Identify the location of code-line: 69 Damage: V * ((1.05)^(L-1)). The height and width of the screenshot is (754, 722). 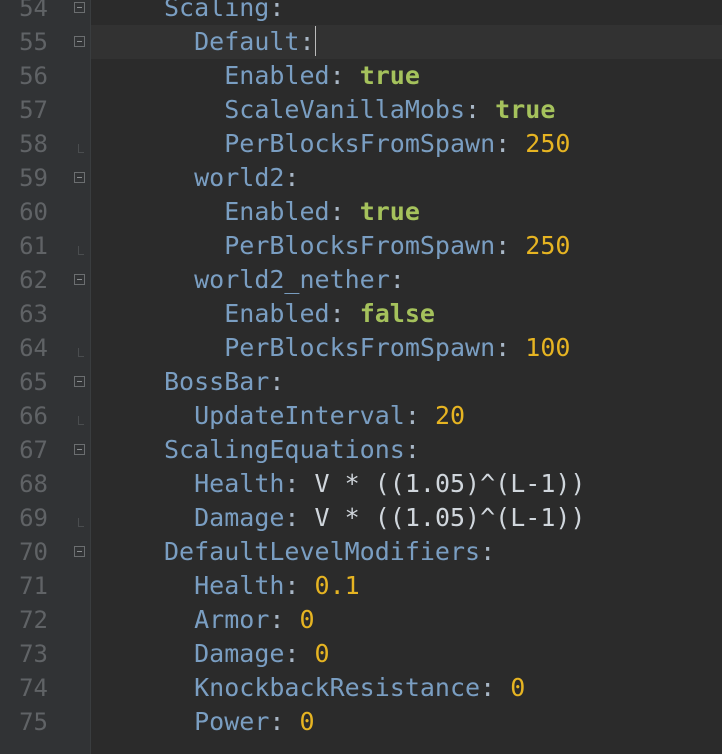
(361, 518).